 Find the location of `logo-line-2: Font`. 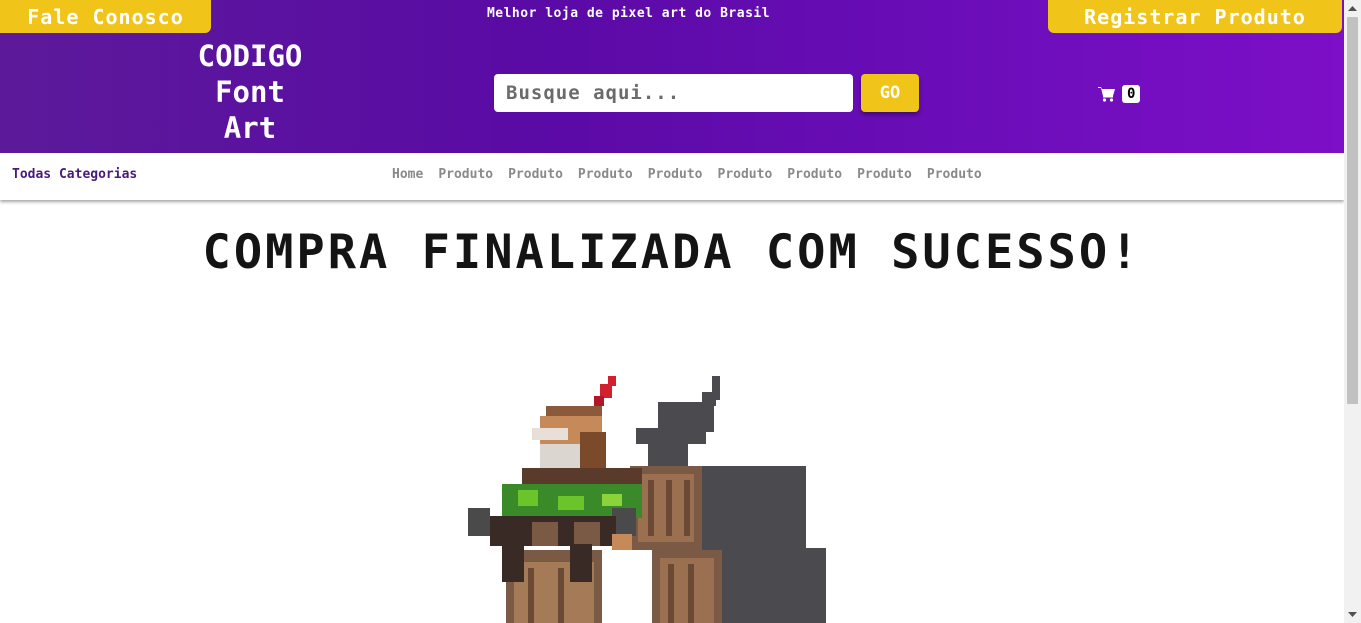

logo-line-2: Font is located at coordinates (250, 92).